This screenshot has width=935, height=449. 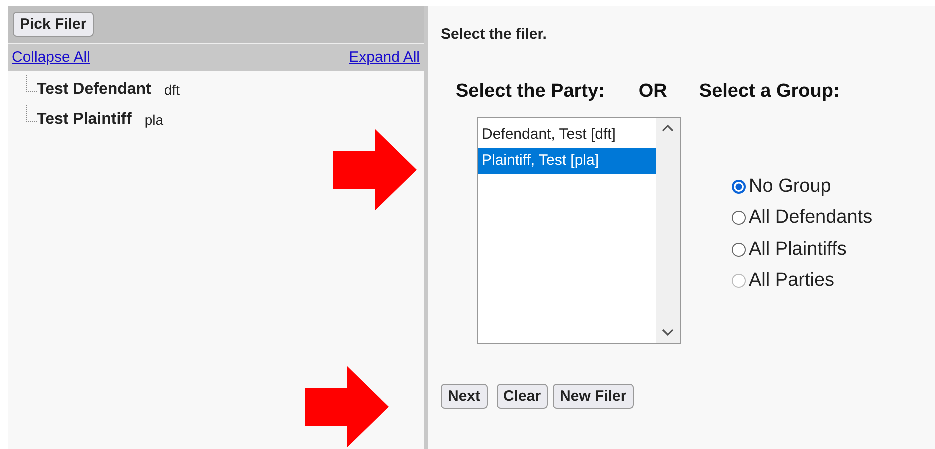 What do you see at coordinates (494, 34) in the screenshot?
I see `instruction-text: Select the filer.` at bounding box center [494, 34].